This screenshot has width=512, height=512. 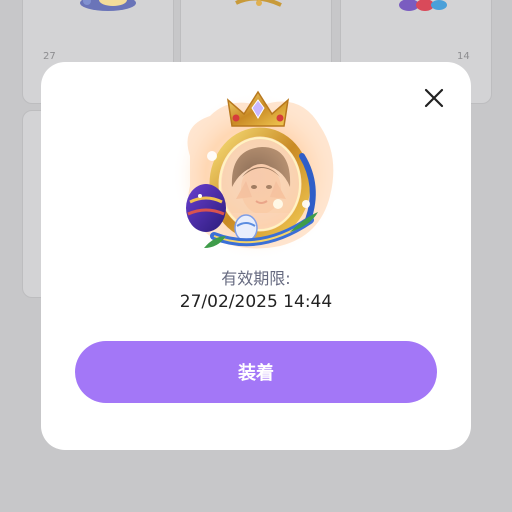 I want to click on avatar-frame-image, so click(x=256, y=173).